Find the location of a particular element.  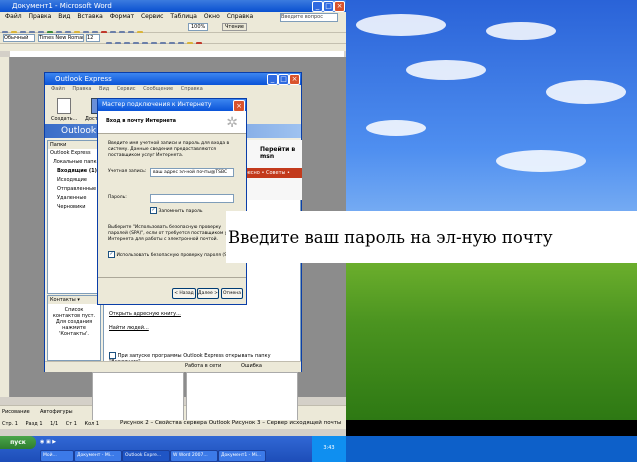

outlook-close-icon: × is located at coordinates (294, 79).